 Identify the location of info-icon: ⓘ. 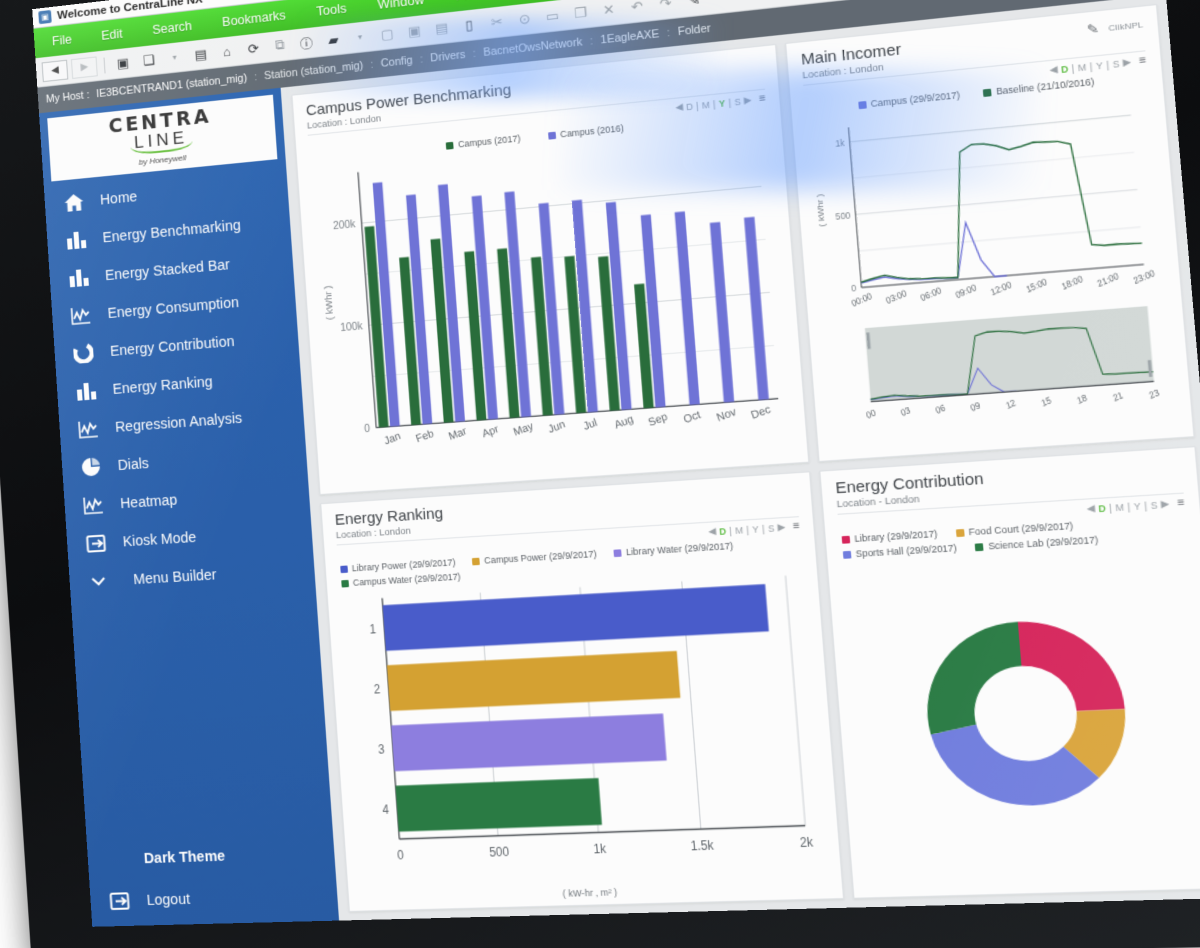
(306, 43).